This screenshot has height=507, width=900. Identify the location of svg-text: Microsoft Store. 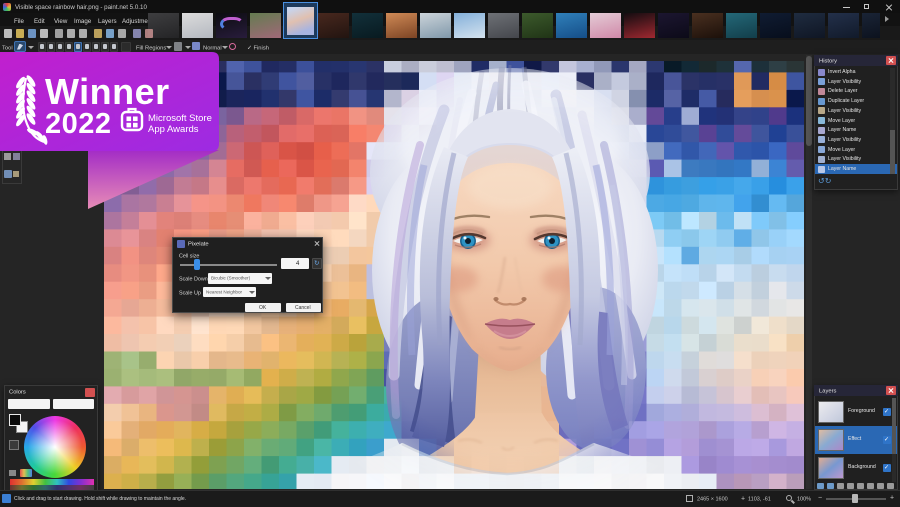
(180, 118).